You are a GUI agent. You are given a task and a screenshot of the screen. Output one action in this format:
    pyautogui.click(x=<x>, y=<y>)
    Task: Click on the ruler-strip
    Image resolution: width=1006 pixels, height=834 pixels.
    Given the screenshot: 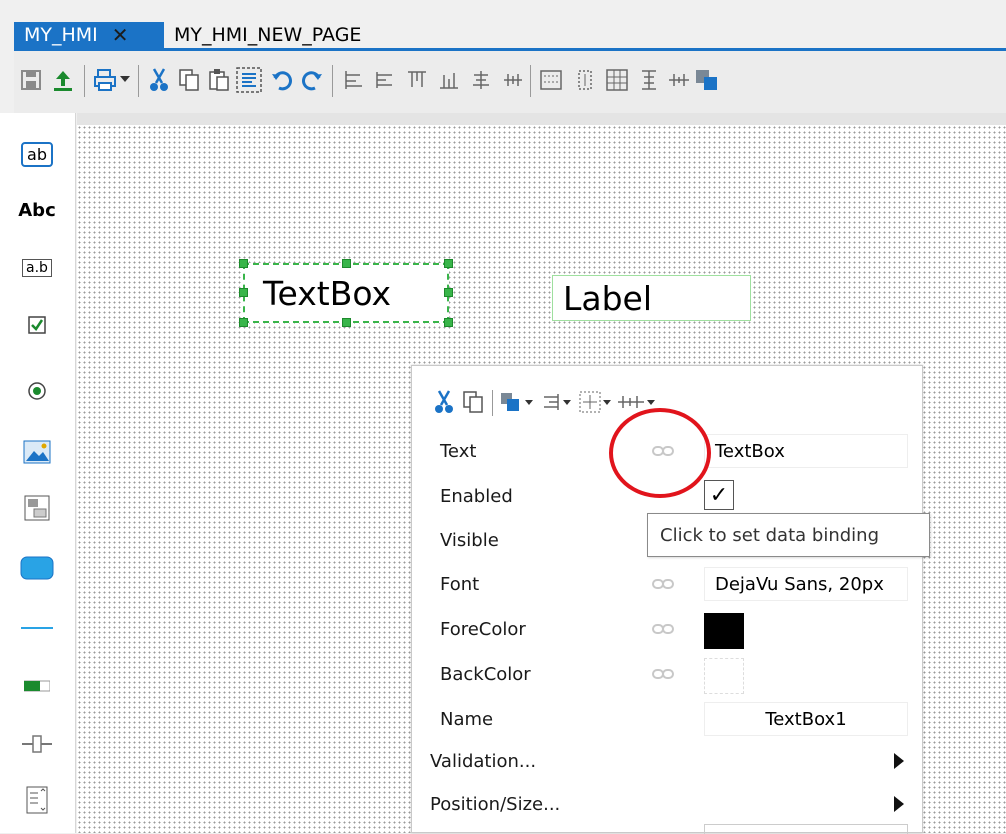 What is the action you would take?
    pyautogui.click(x=541, y=119)
    